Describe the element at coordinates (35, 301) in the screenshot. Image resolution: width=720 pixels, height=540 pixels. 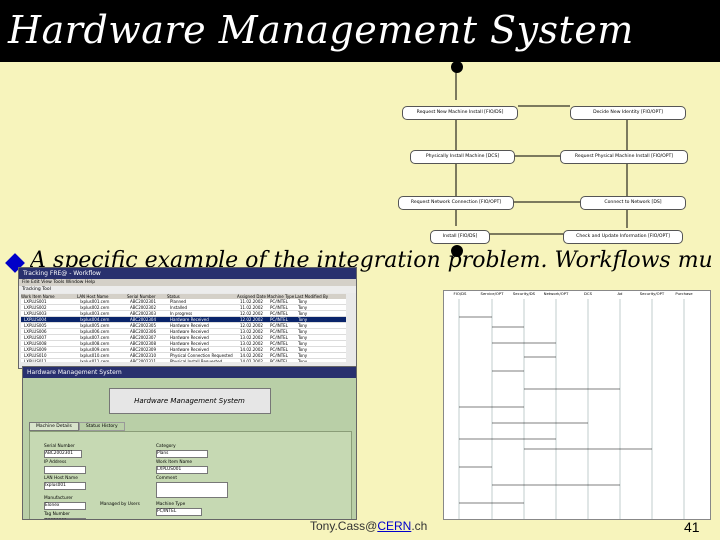
I see `table-cell: LXPLUS001` at that location.